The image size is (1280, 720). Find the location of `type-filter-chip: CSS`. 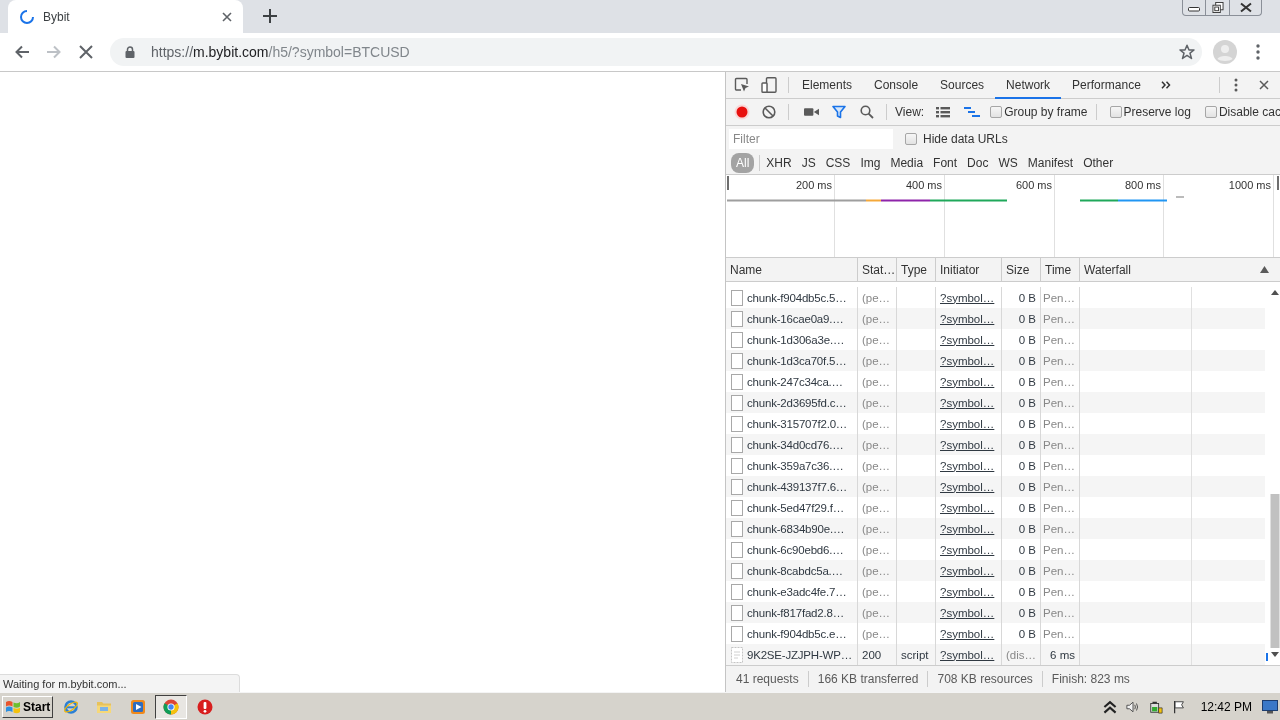

type-filter-chip: CSS is located at coordinates (838, 162).